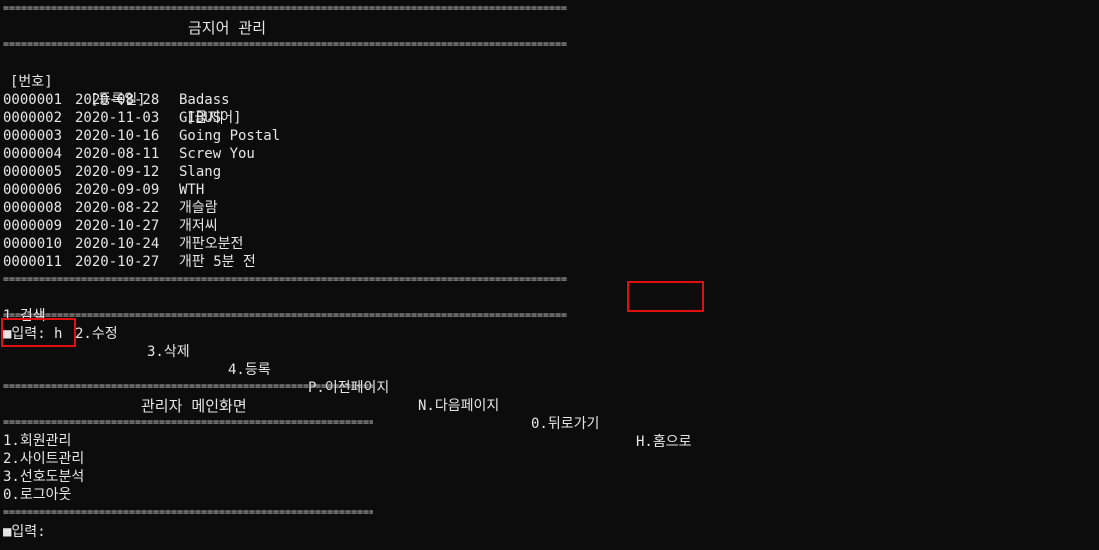  I want to click on row-number: 0000010, so click(33, 244).